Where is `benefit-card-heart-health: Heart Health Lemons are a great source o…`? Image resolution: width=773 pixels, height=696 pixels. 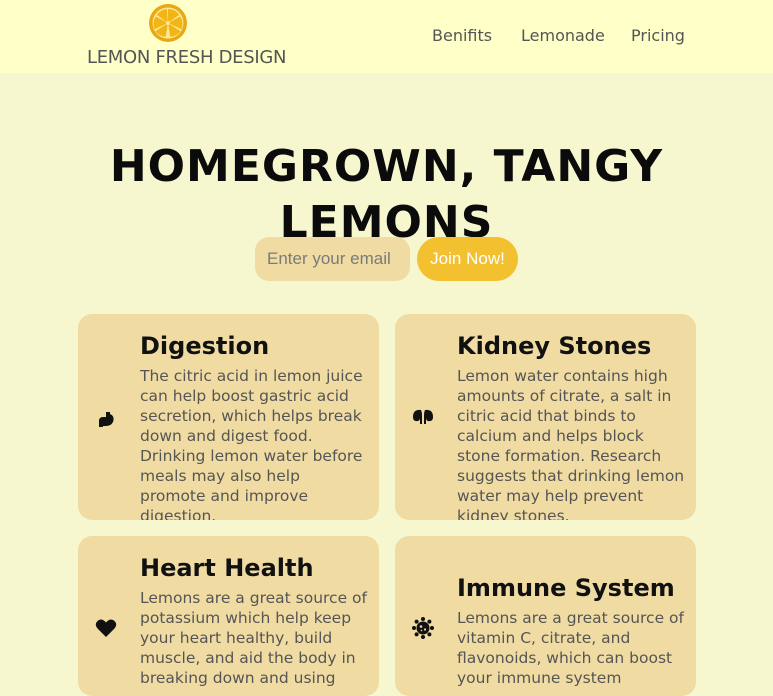 benefit-card-heart-health: Heart Health Lemons are a great source o… is located at coordinates (228, 616).